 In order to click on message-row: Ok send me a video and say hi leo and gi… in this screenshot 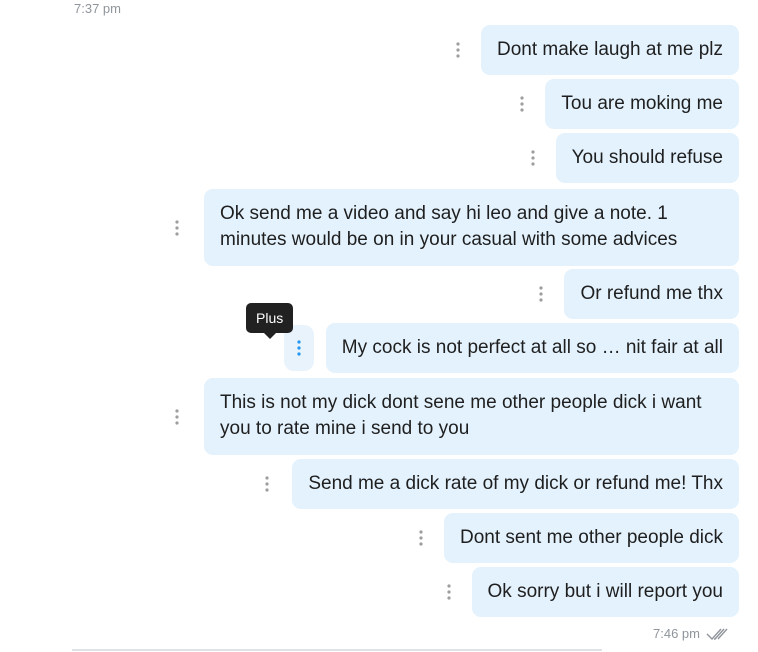, I will do `click(451, 227)`.